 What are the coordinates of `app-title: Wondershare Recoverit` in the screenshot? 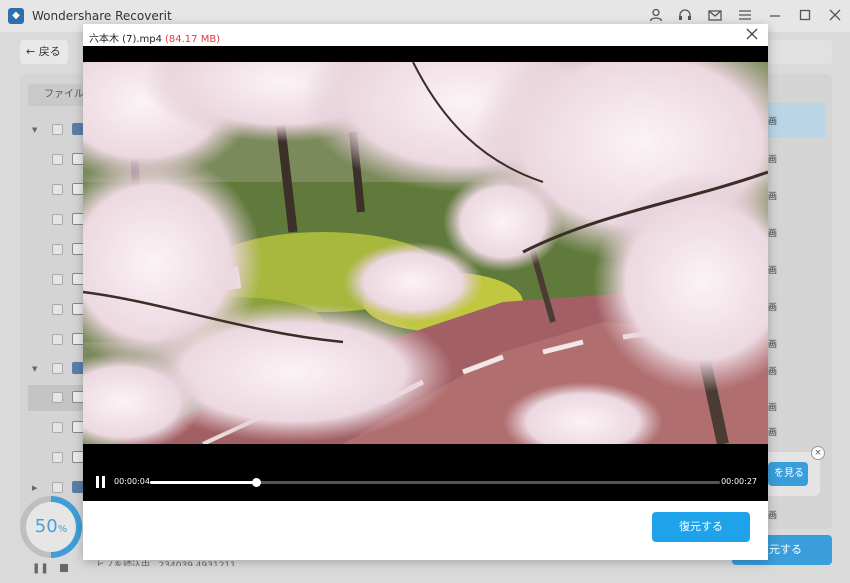 It's located at (102, 16).